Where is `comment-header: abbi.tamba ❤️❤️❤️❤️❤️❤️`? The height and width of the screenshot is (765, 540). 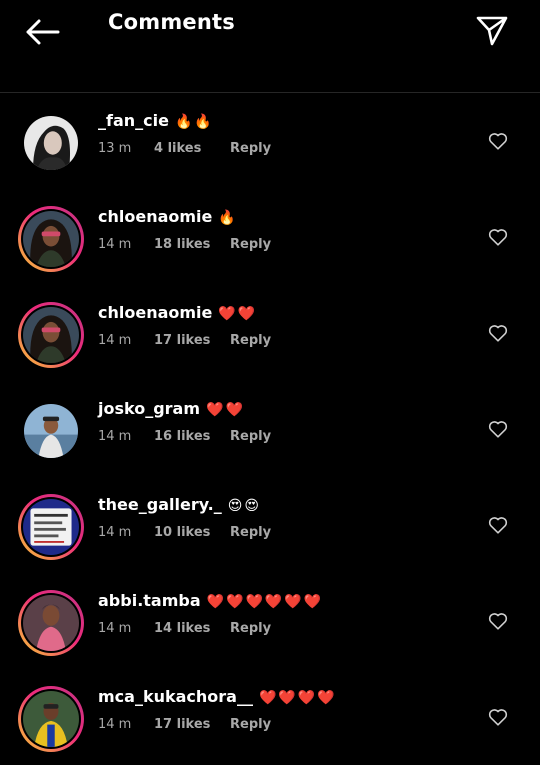 comment-header: abbi.tamba ❤️❤️❤️❤️❤️❤️ is located at coordinates (210, 600).